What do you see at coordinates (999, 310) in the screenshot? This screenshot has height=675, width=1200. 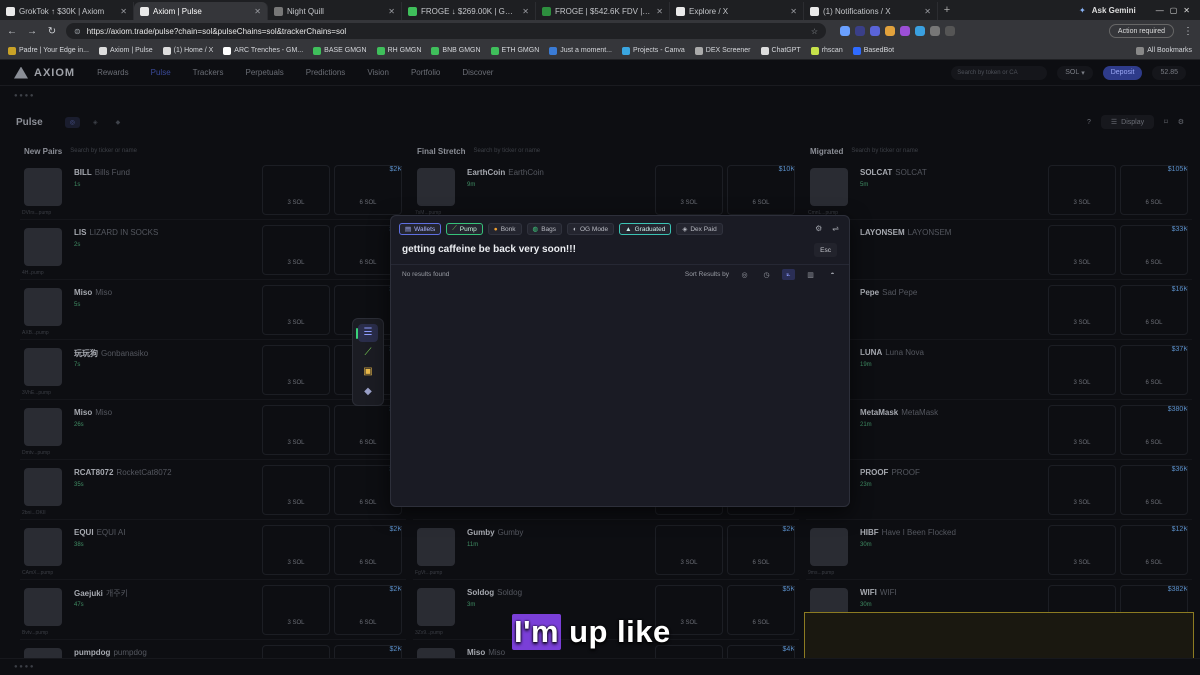 I see `token-row: Pepe Sad Pepe $16K 3 SOL 6 SOL` at bounding box center [999, 310].